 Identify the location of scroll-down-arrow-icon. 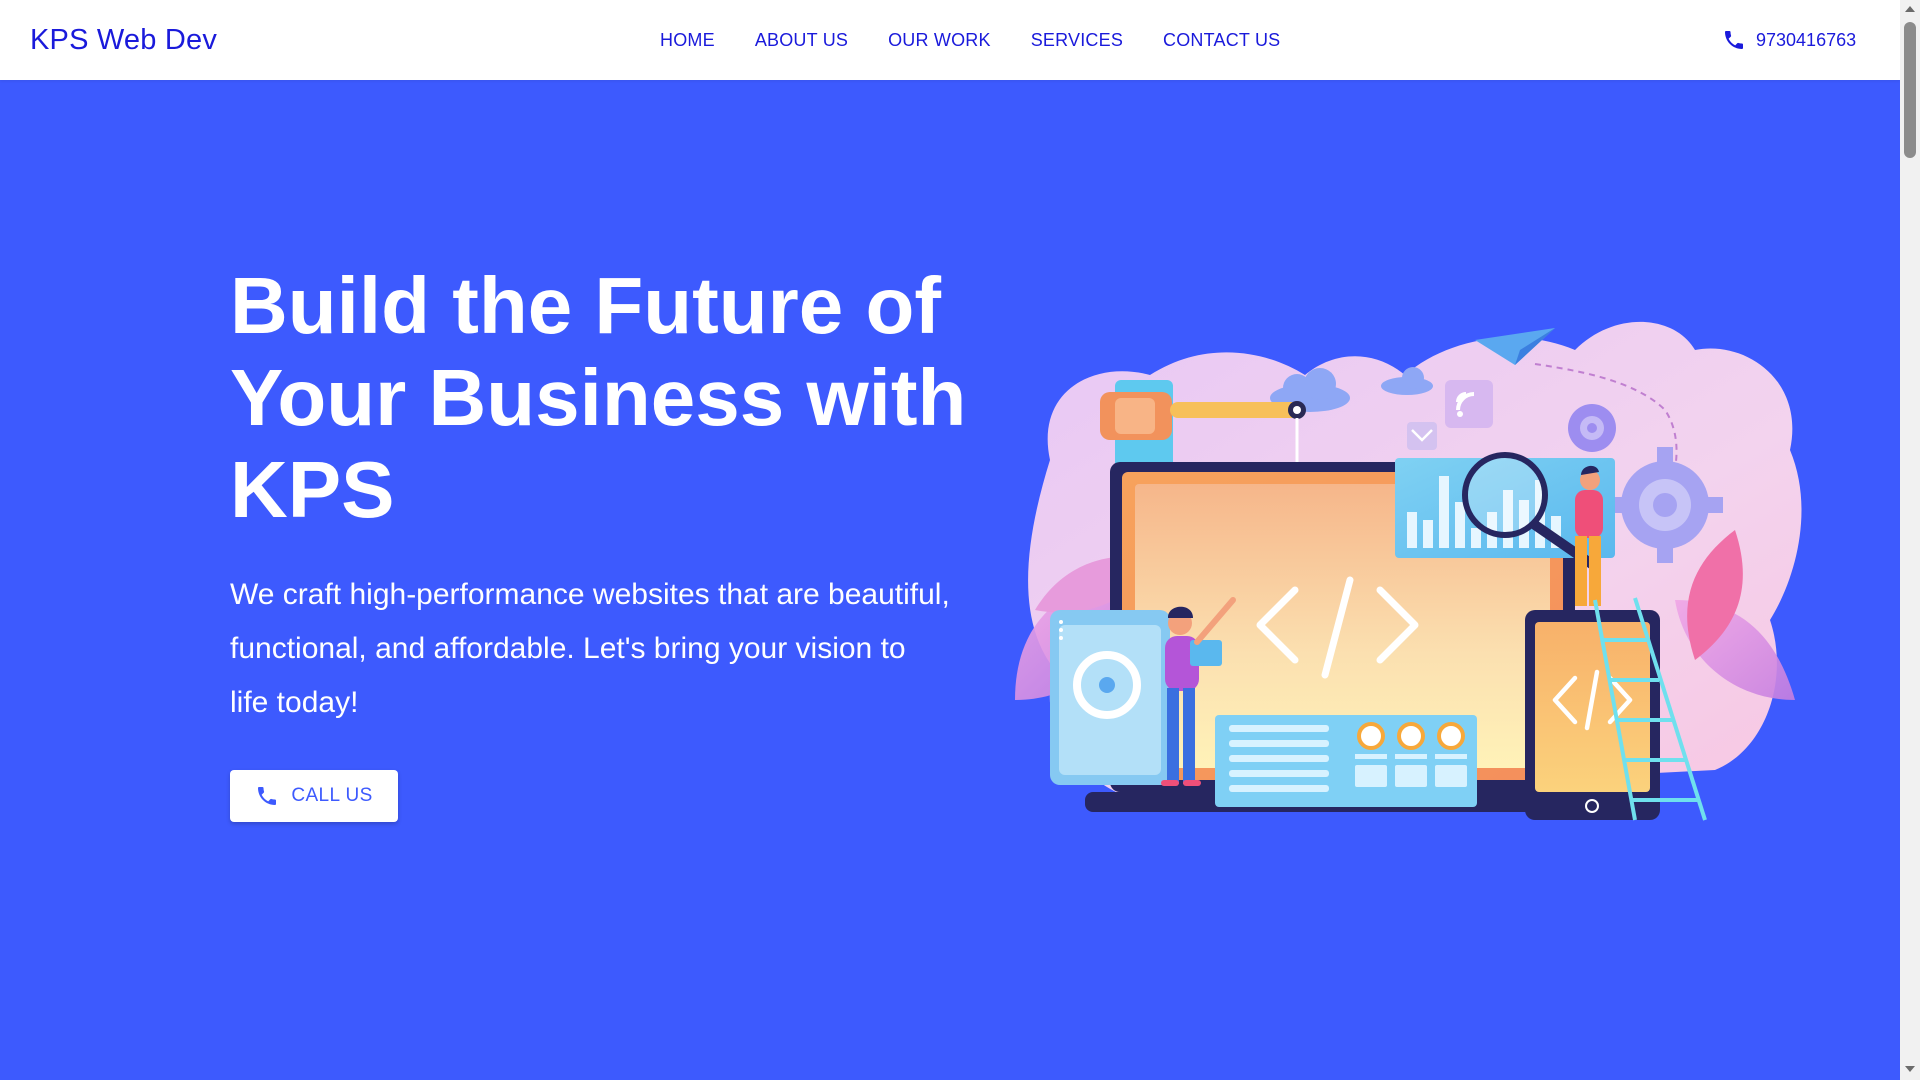
(1910, 1069).